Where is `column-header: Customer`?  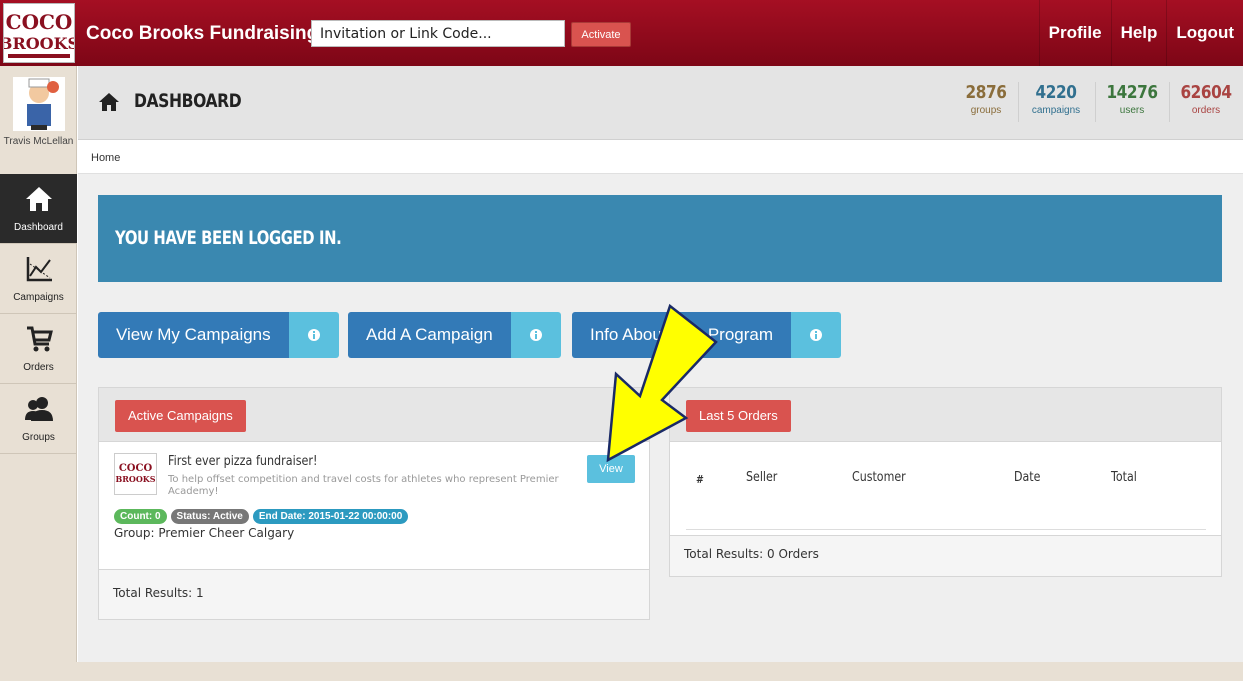 column-header: Customer is located at coordinates (879, 477).